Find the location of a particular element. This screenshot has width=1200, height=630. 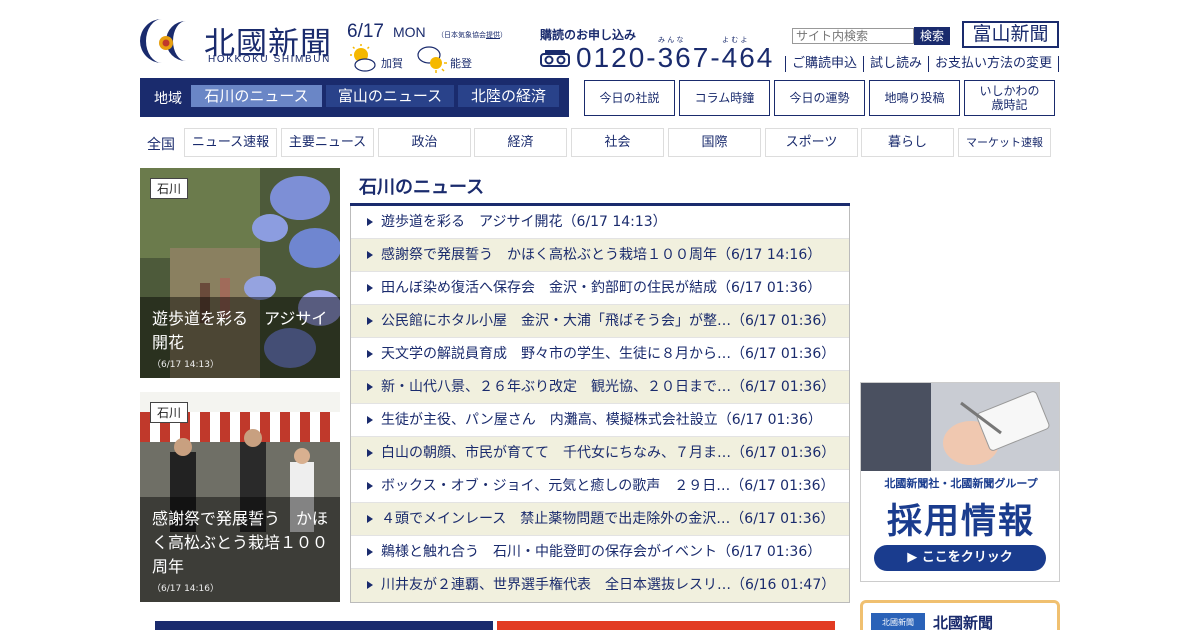

column-readers-post-button: 地鳴り投稿 is located at coordinates (914, 98).